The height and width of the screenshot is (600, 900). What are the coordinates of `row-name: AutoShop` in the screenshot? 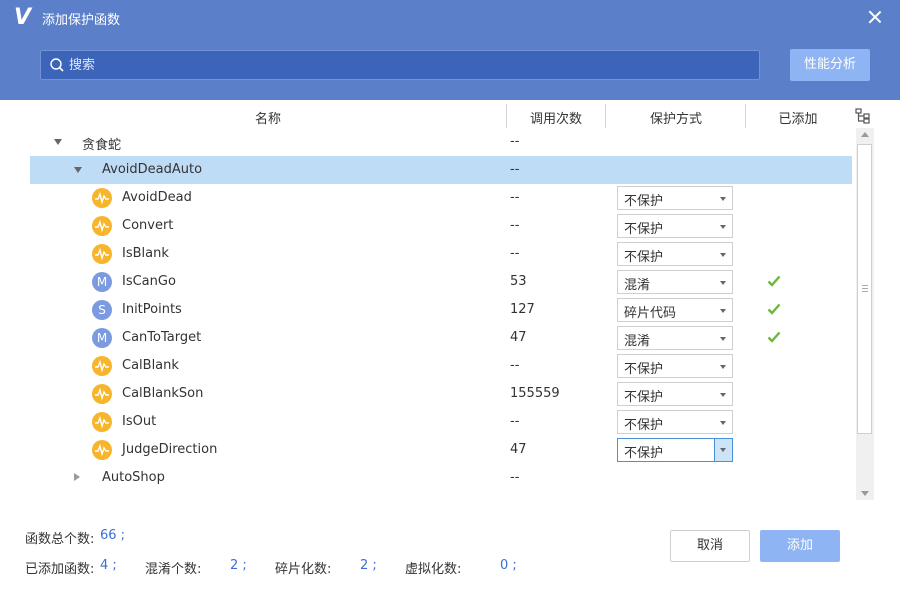 It's located at (133, 477).